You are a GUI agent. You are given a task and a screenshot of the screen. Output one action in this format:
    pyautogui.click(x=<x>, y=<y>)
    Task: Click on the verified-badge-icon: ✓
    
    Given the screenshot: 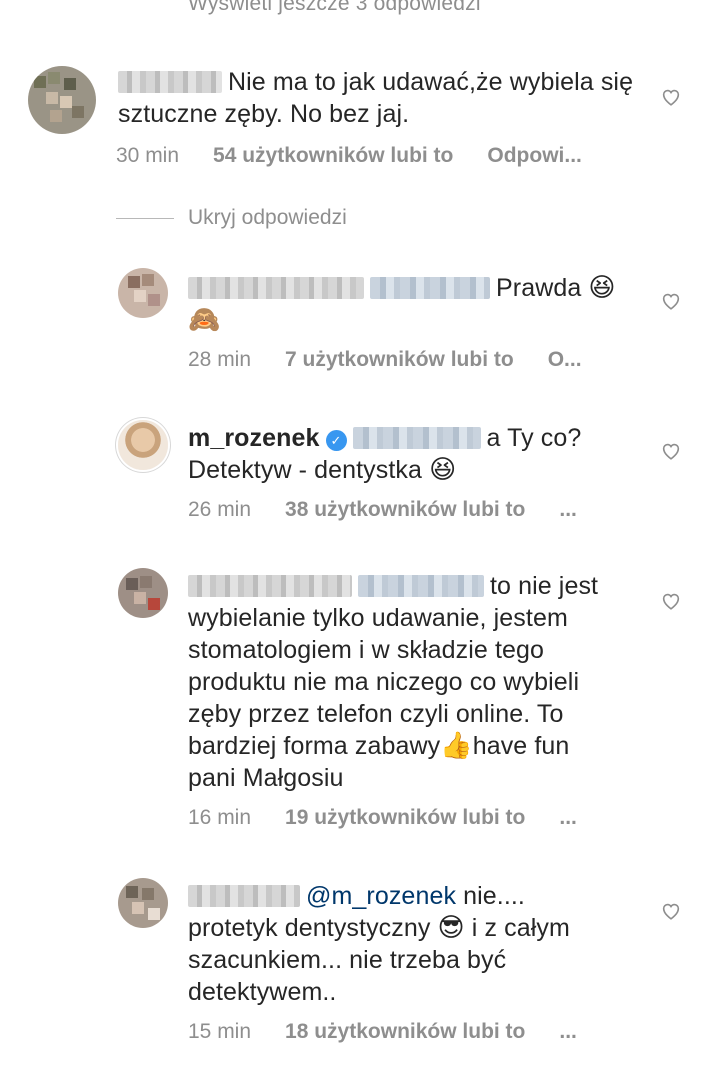 What is the action you would take?
    pyautogui.click(x=336, y=440)
    